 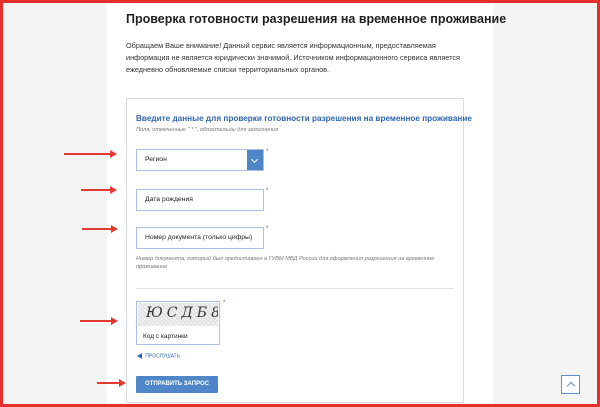 I want to click on captcha-input: Код с картинки, so click(x=178, y=337).